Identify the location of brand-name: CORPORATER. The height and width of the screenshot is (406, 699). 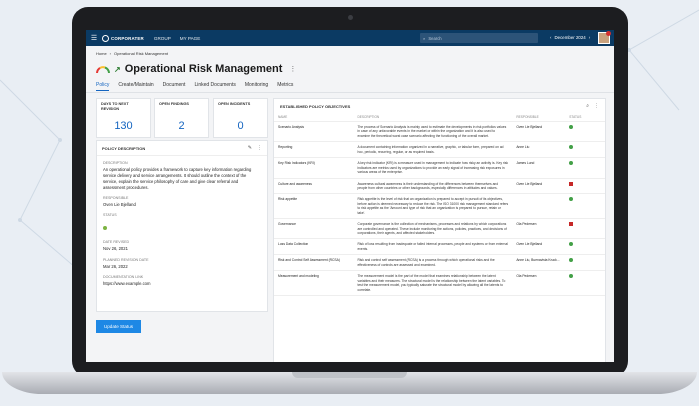
(127, 38).